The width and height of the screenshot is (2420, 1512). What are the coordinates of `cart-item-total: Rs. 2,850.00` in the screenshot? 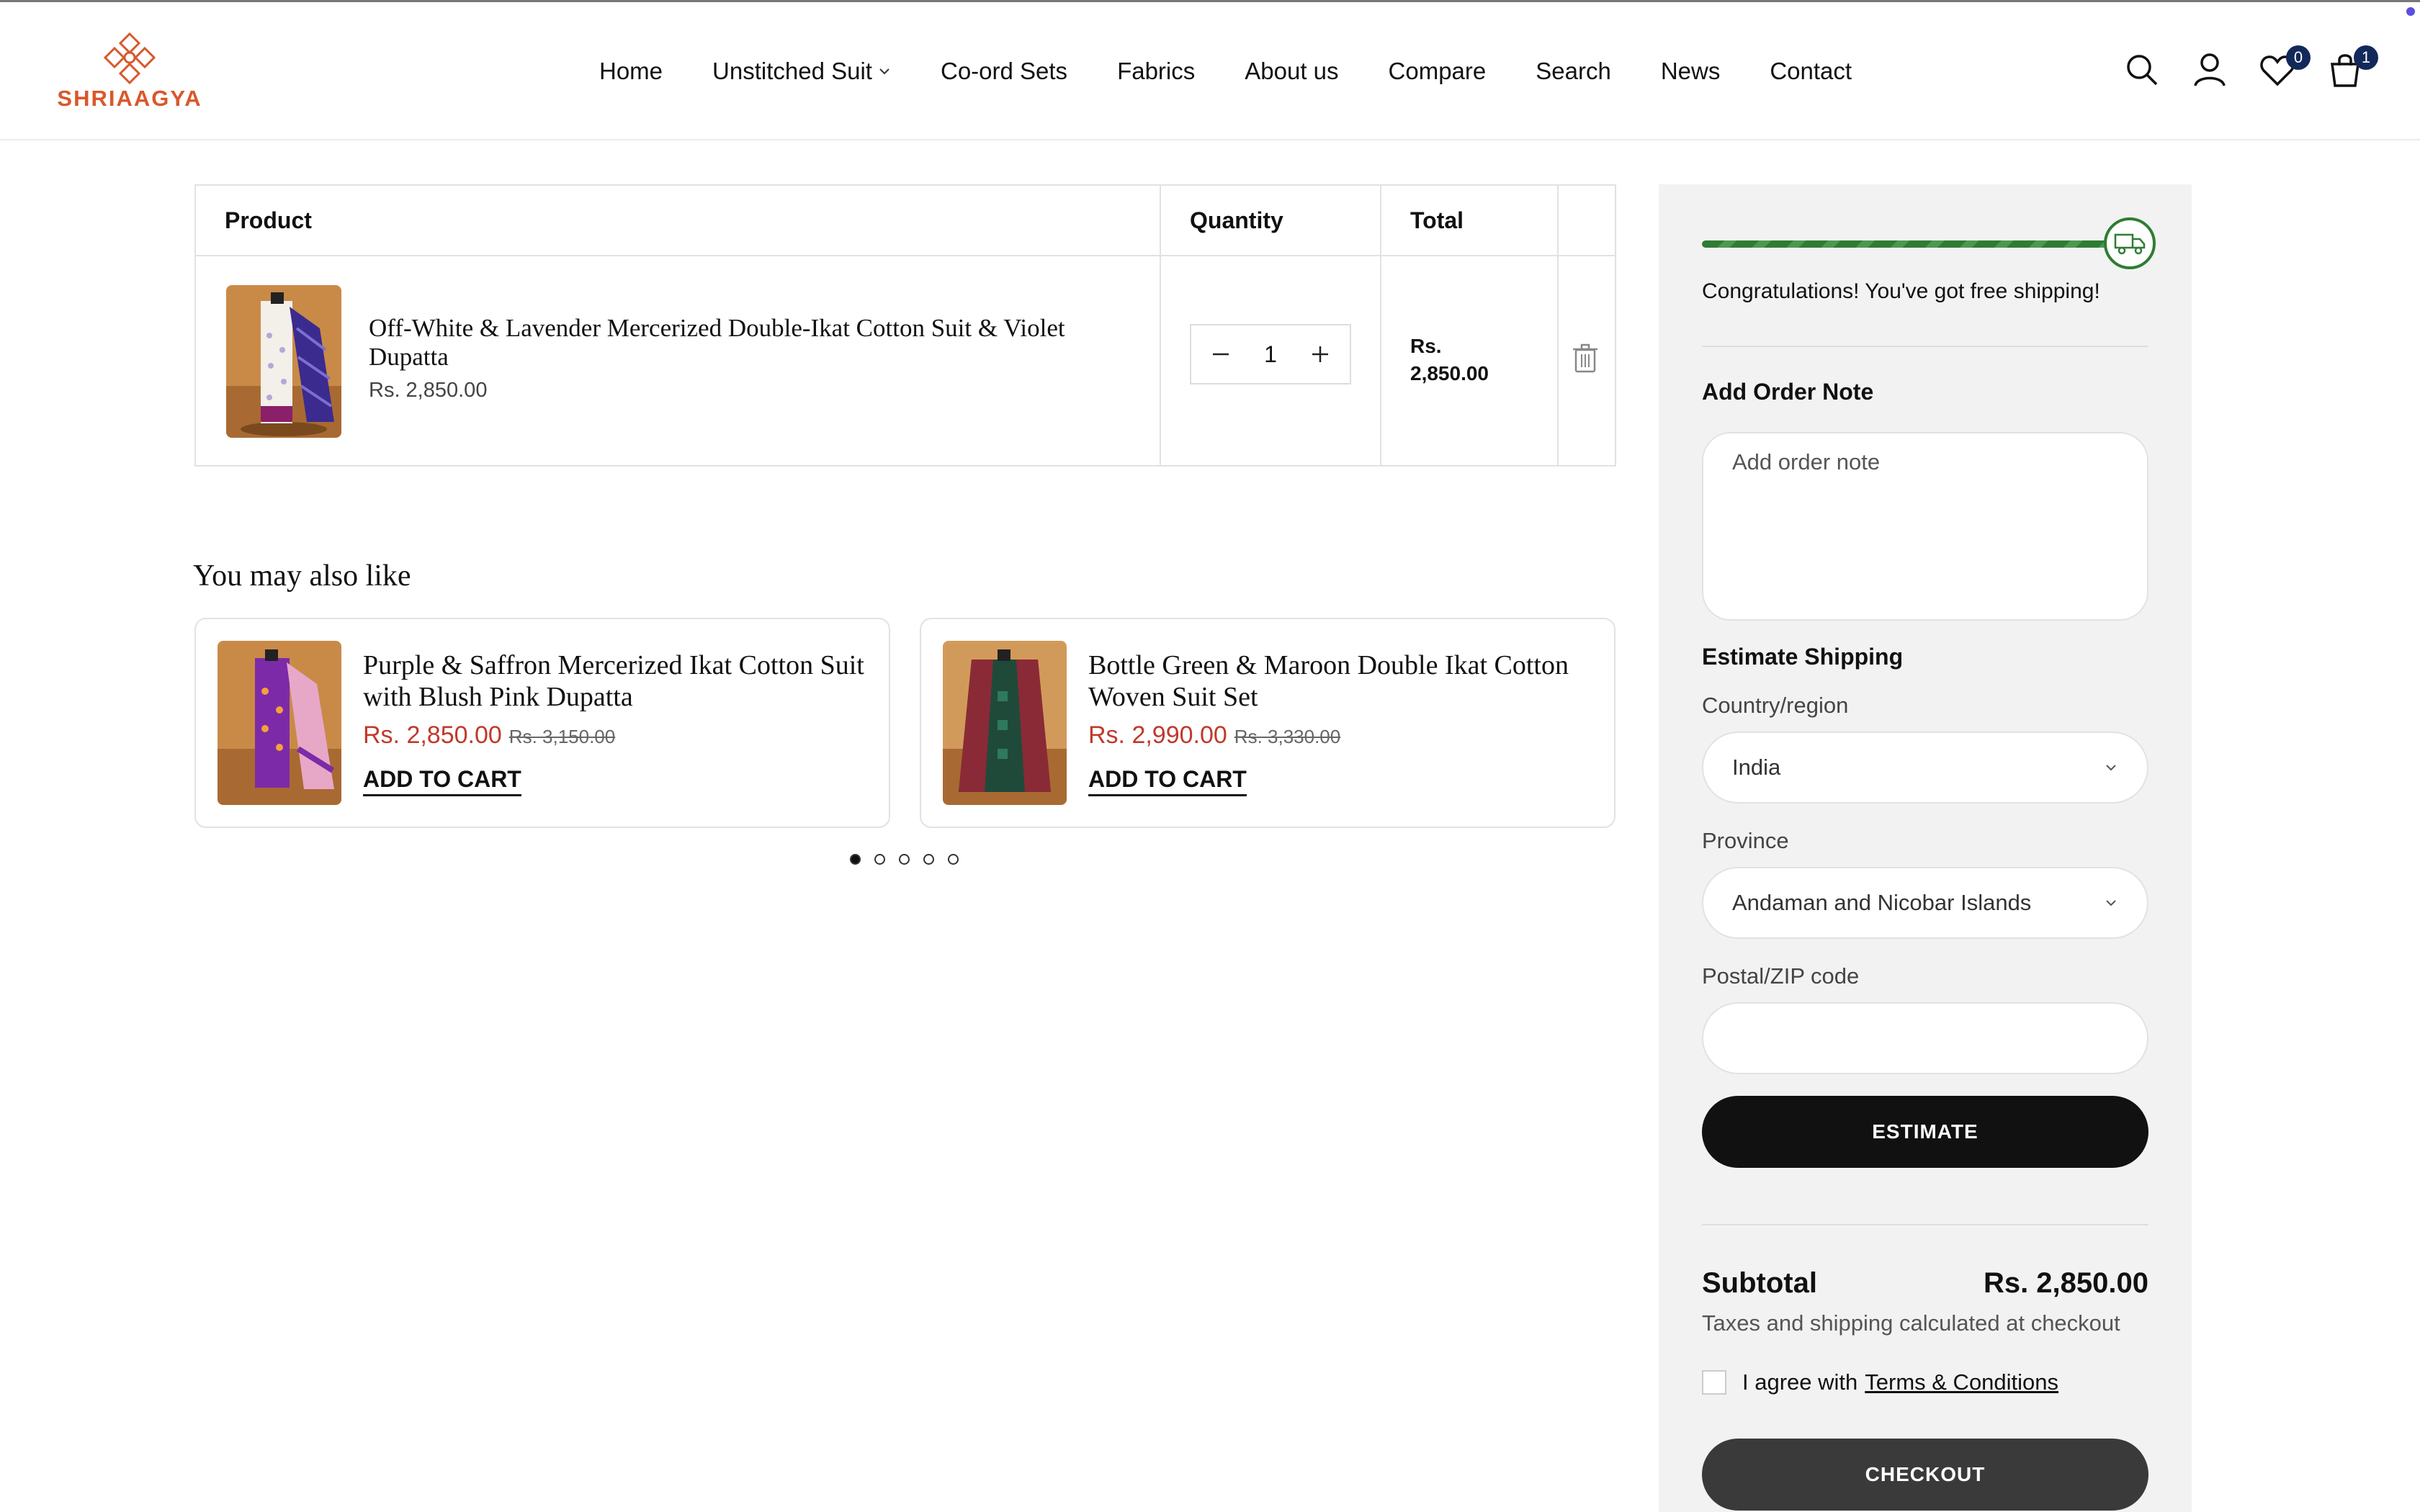 It's located at (1482, 360).